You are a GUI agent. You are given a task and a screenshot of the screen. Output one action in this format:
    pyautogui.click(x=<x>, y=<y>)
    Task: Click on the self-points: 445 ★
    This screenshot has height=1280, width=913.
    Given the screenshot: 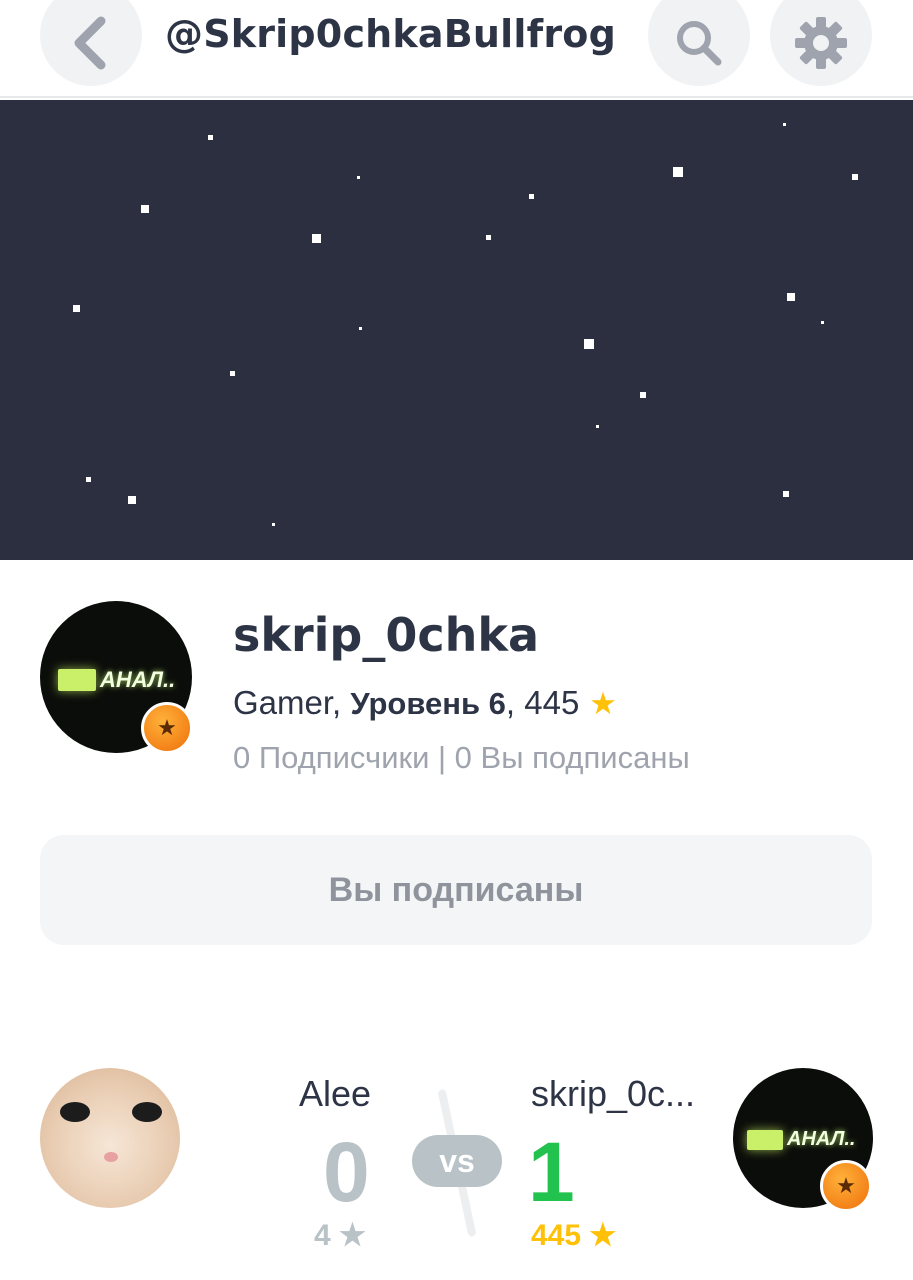 What is the action you would take?
    pyautogui.click(x=574, y=1235)
    